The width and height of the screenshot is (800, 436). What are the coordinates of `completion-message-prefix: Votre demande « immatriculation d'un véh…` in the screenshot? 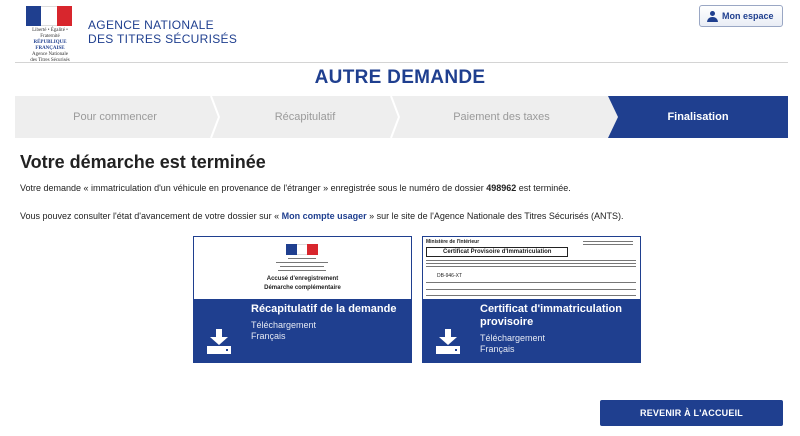 It's located at (253, 188).